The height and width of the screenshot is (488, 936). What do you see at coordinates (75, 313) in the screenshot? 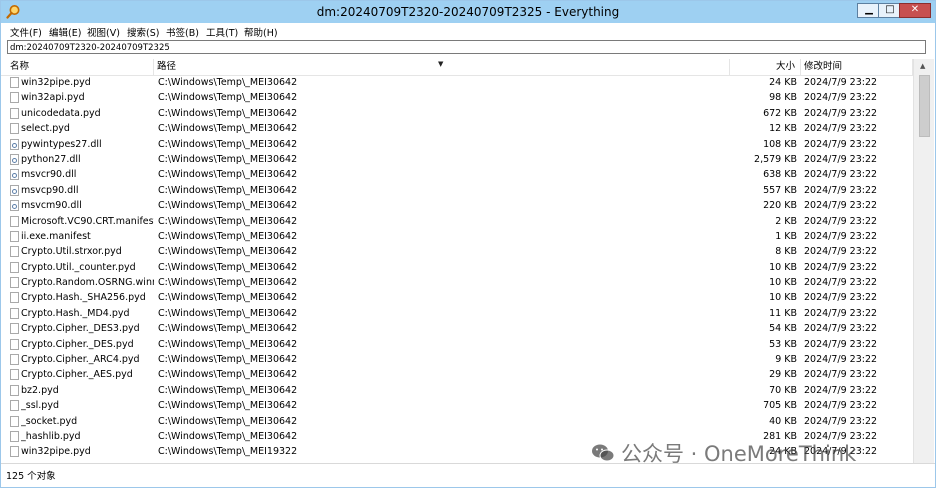
I see `file-name: Crypto.Hash._MD4.pyd` at bounding box center [75, 313].